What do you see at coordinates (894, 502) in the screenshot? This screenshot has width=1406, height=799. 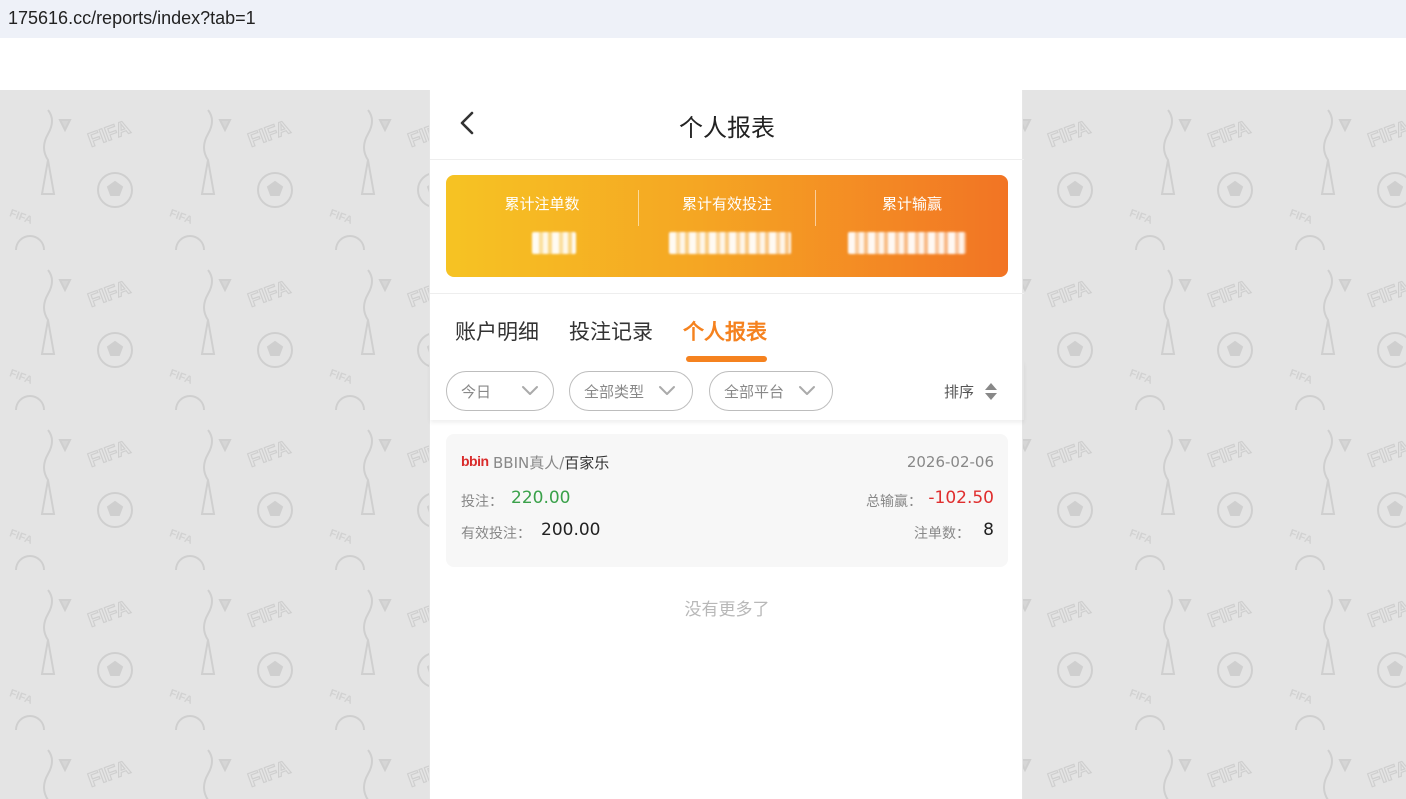 I see `win-loss-label: 总输赢：` at bounding box center [894, 502].